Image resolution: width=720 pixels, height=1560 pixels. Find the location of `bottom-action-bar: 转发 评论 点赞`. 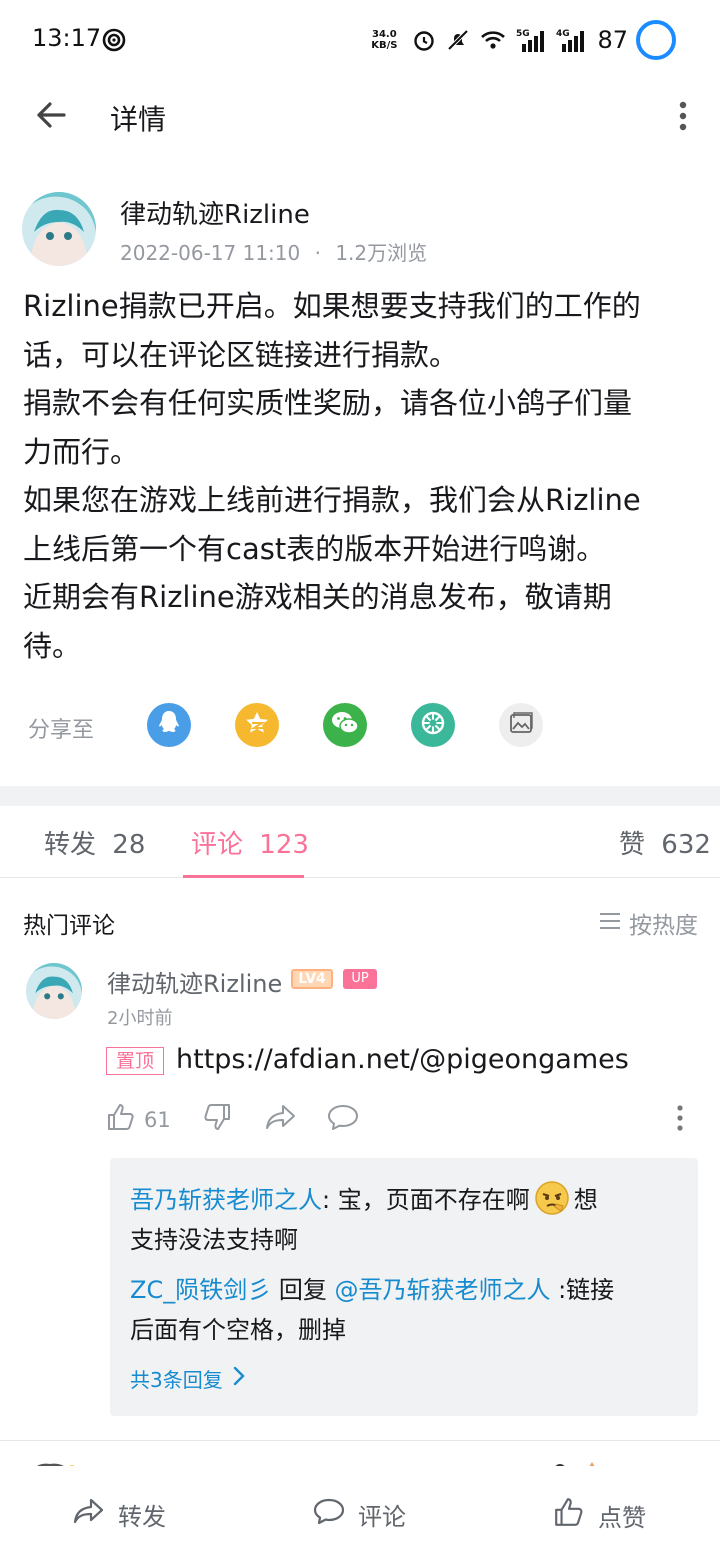

bottom-action-bar: 转发 评论 点赞 is located at coordinates (360, 1513).